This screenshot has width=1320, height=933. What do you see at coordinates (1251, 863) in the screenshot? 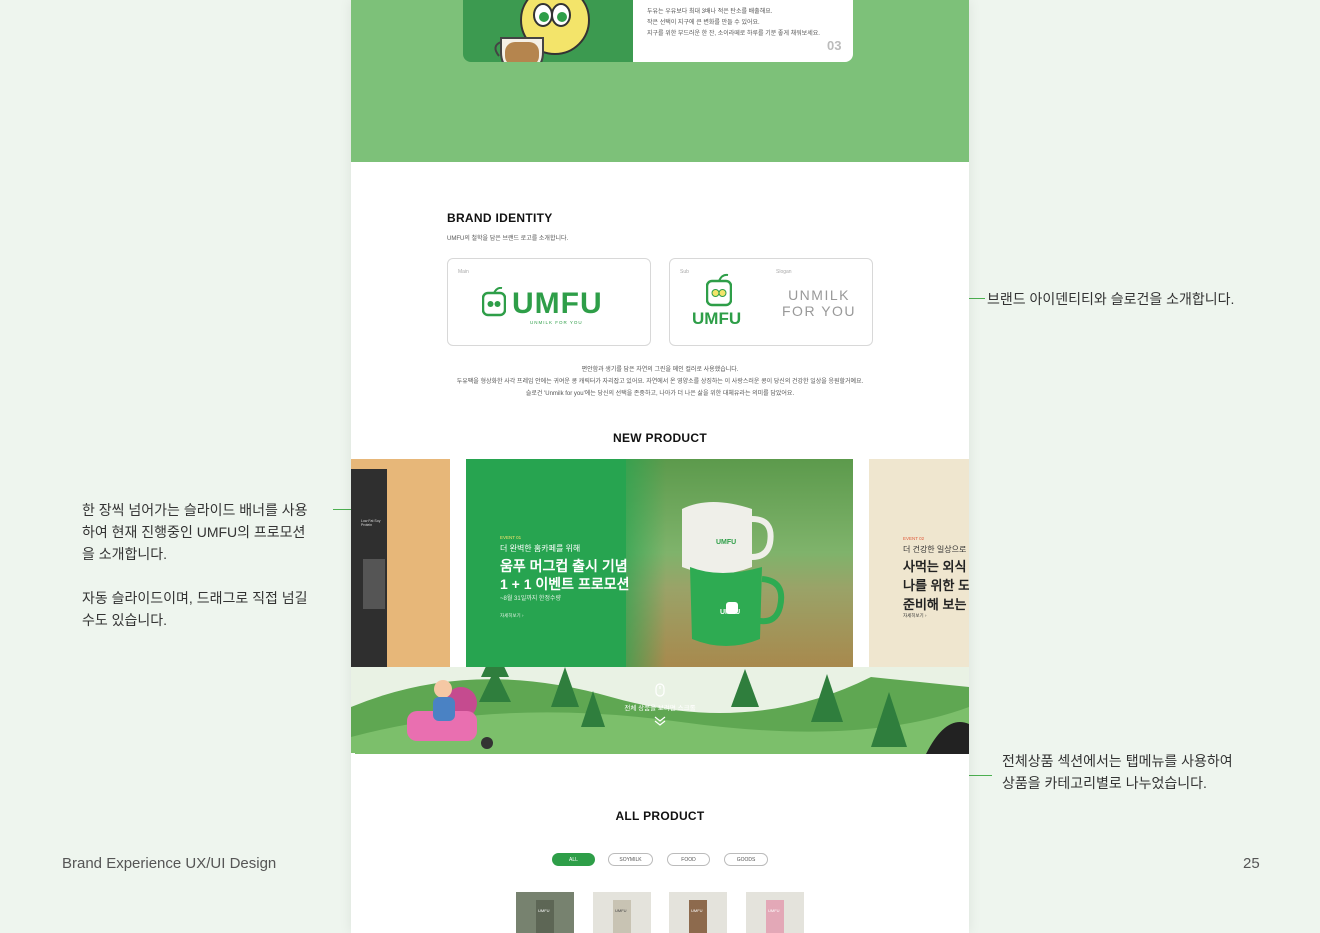
I see `page-number: 25` at bounding box center [1251, 863].